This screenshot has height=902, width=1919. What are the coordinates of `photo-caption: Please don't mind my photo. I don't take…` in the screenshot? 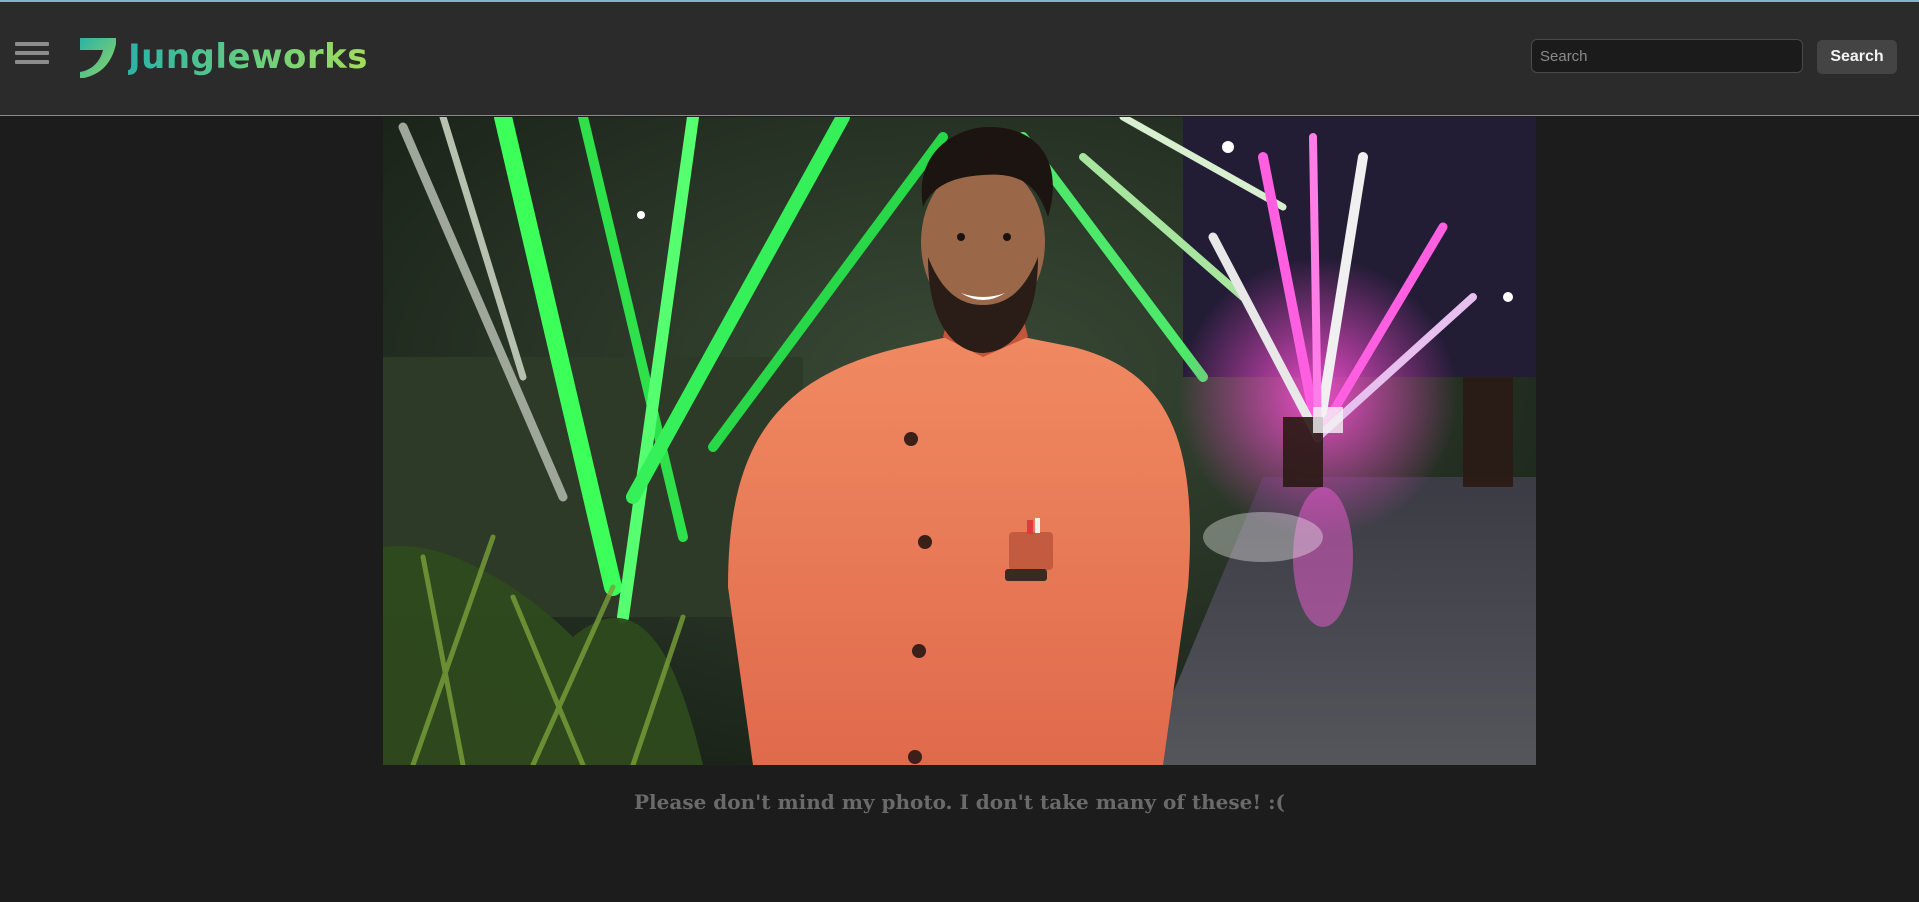 It's located at (959, 802).